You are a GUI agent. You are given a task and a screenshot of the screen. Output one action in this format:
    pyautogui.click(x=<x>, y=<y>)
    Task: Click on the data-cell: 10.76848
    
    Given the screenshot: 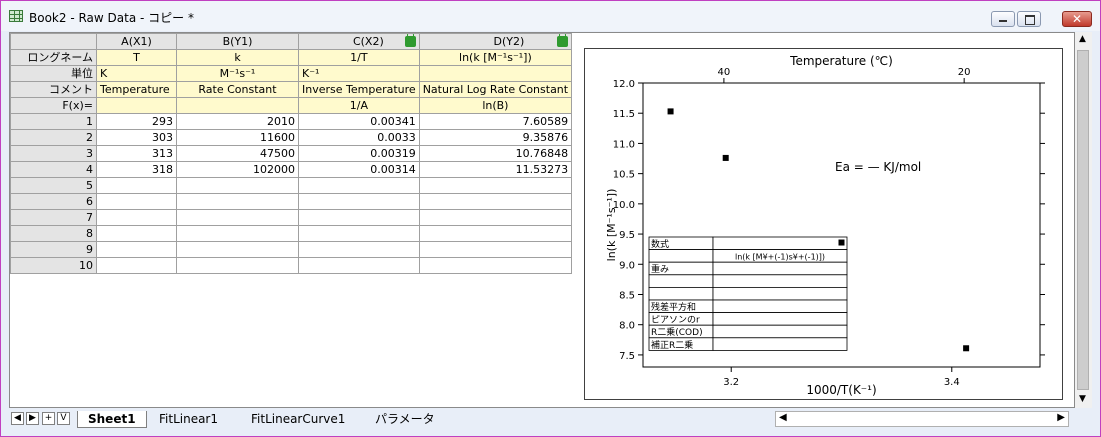 What is the action you would take?
    pyautogui.click(x=495, y=153)
    